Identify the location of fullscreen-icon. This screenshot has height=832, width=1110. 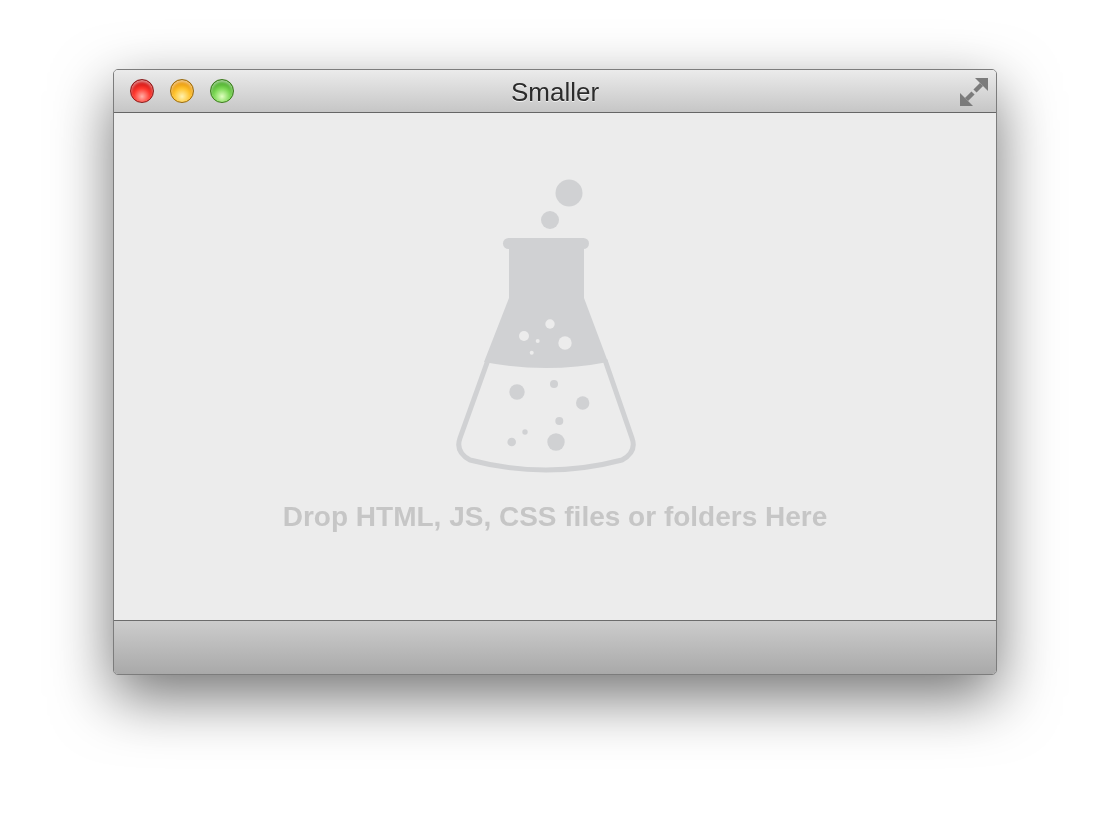
(974, 92).